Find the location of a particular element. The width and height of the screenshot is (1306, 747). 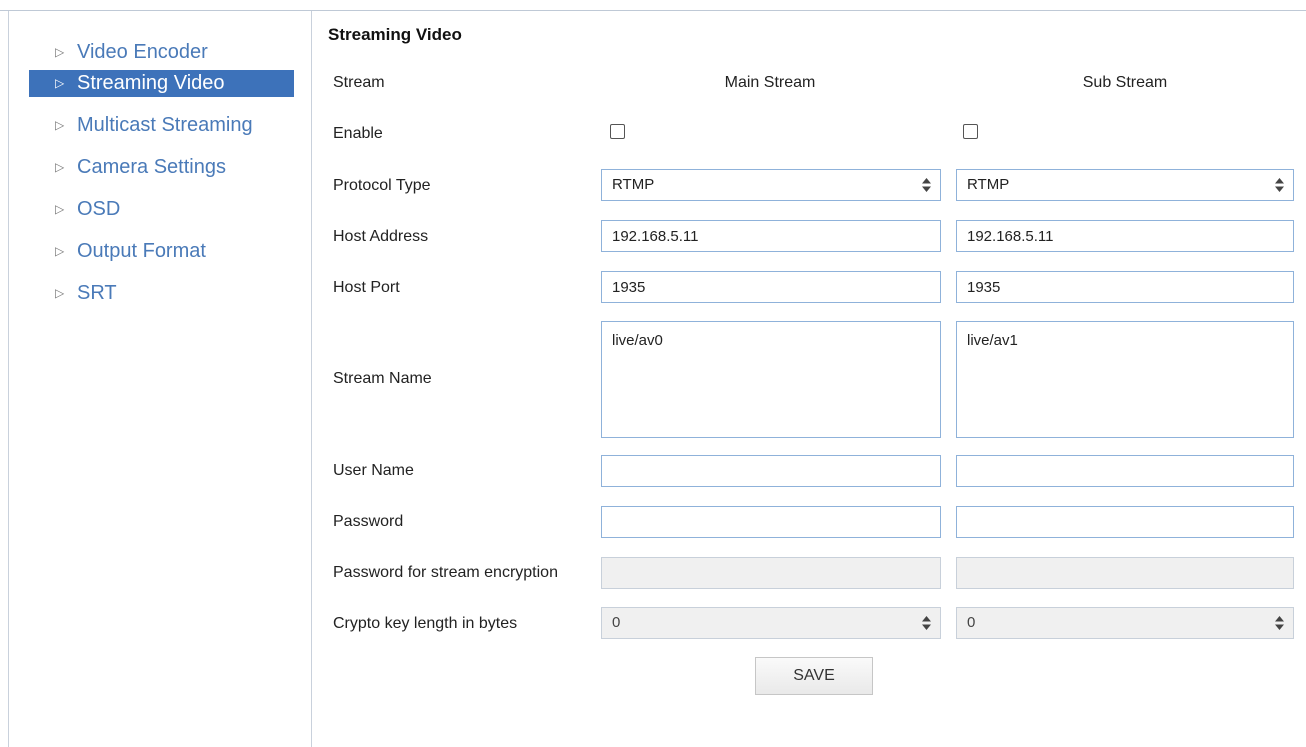

main-stream-name-textarea: live/av0 is located at coordinates (771, 379).